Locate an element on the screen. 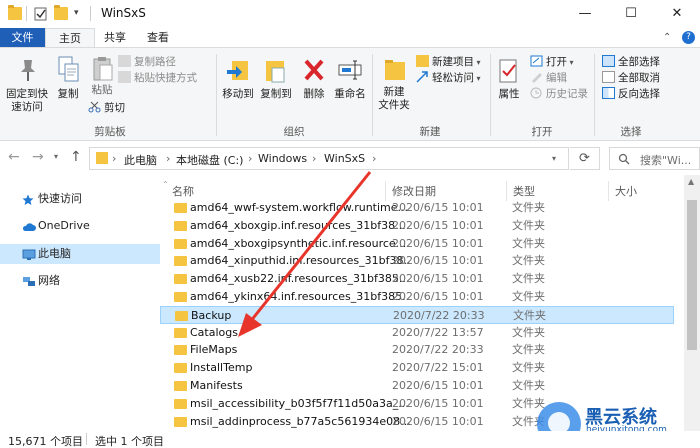 This screenshot has width=700, height=448. status-bar: 15,671 个项目 选中 1 个项目 is located at coordinates (350, 439).